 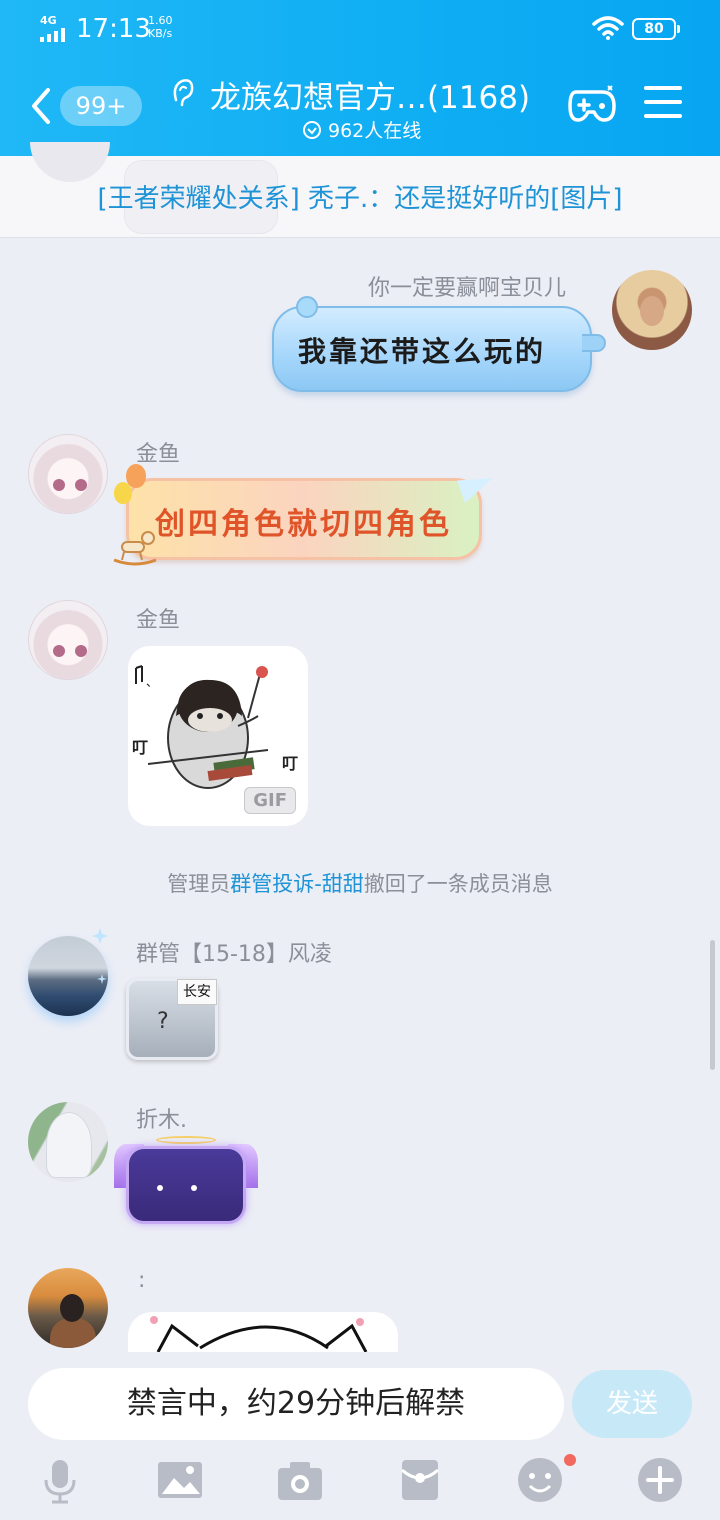 What do you see at coordinates (467, 288) in the screenshot?
I see `sender-name: 你一定要赢啊宝贝儿` at bounding box center [467, 288].